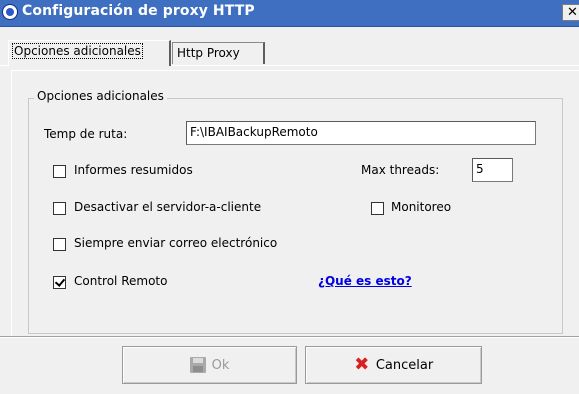  I want to click on monitoreo-label: Monitoreo, so click(421, 207).